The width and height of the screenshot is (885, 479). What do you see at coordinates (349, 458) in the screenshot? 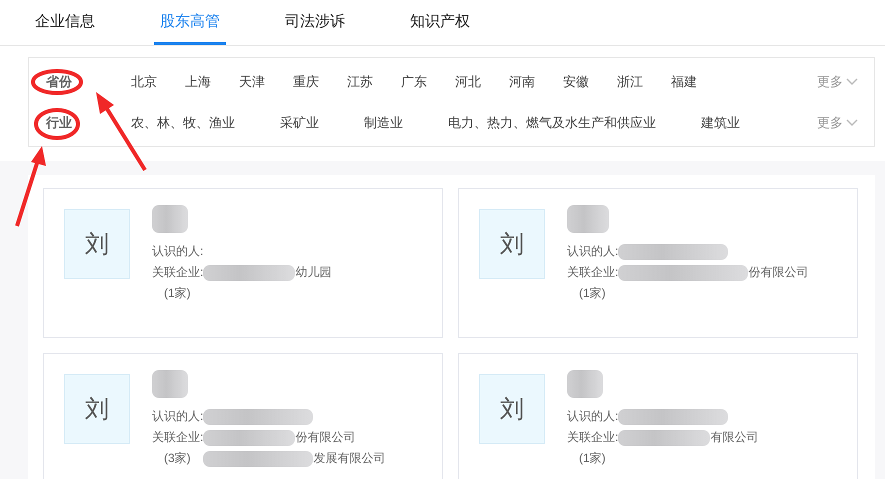
I see `company-name: 发展有限公司` at bounding box center [349, 458].